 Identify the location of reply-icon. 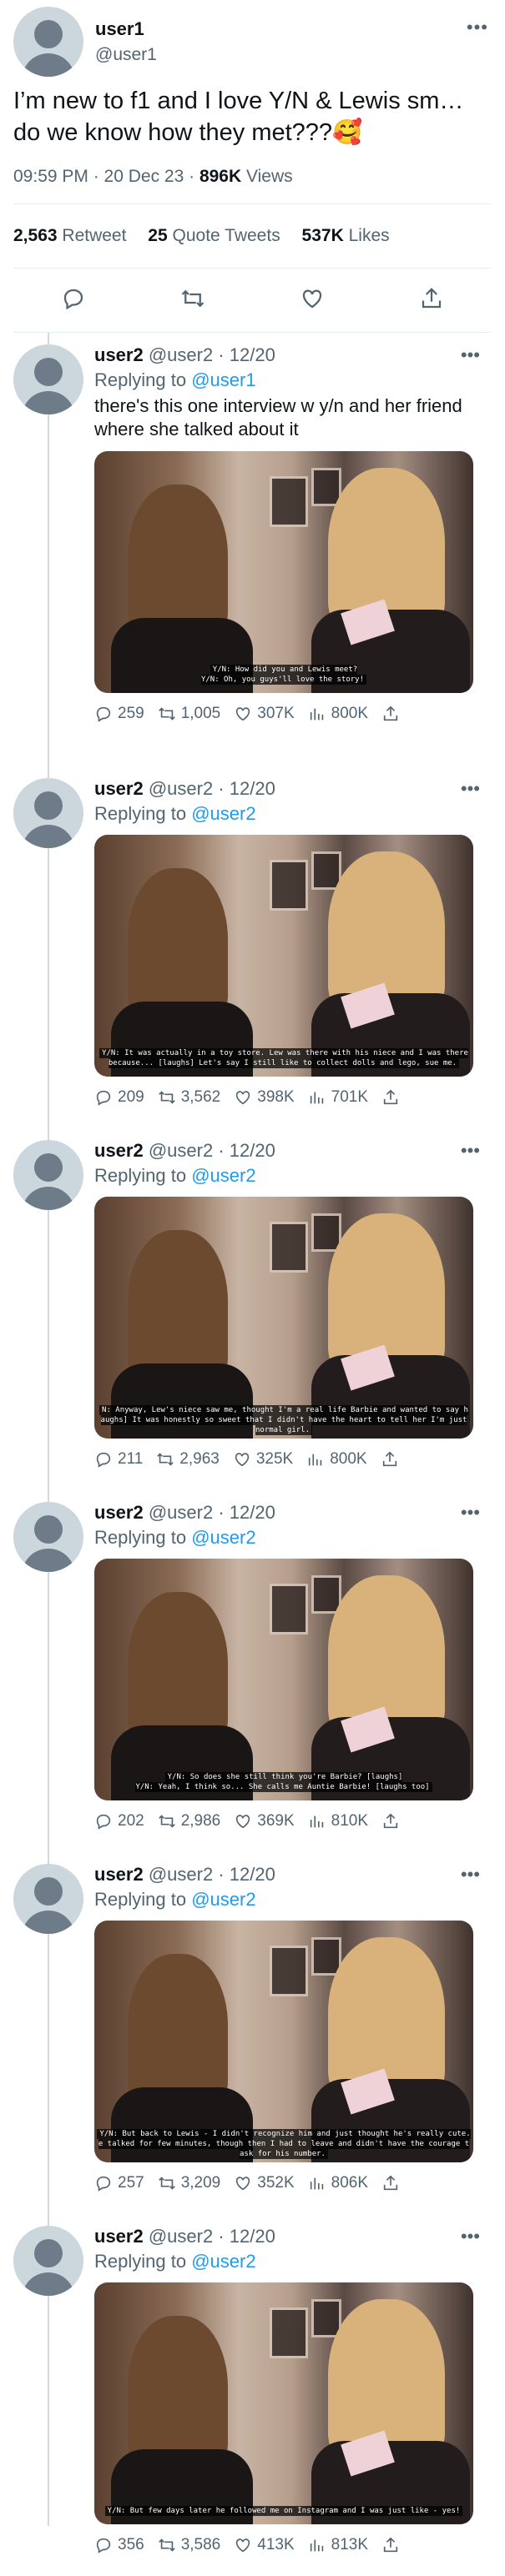
(103, 1822).